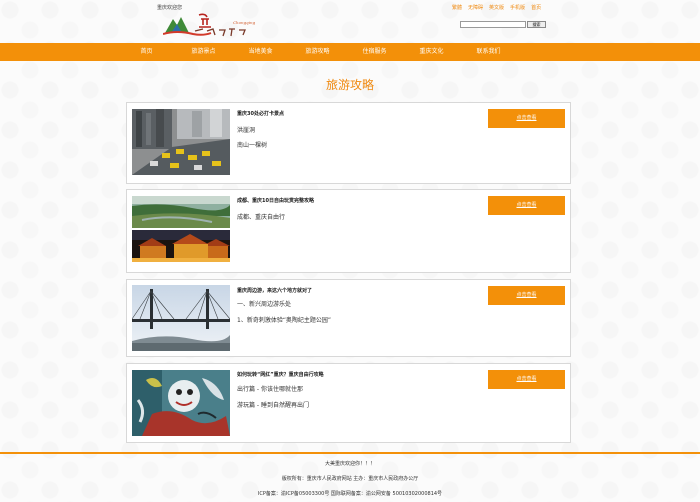  I want to click on search-button: 搜索, so click(536, 24).